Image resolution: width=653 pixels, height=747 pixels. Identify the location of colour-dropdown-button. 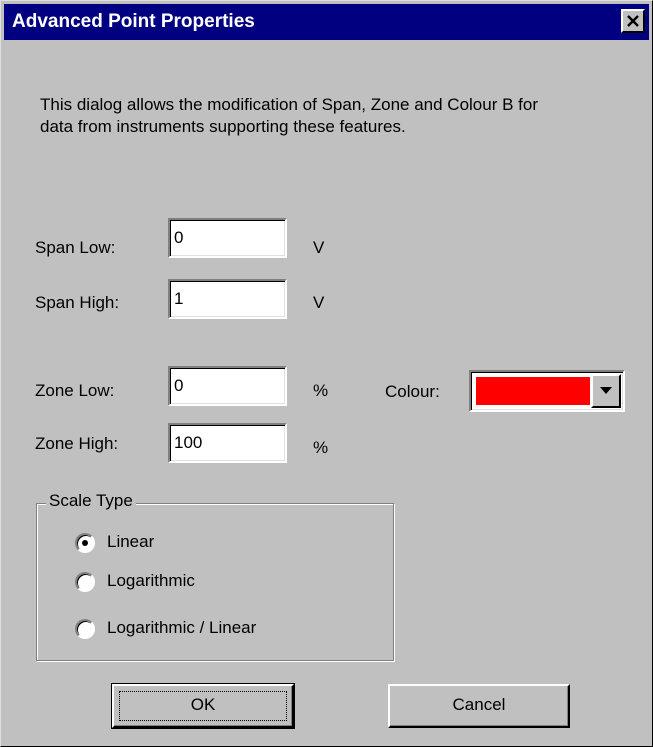
(606, 391).